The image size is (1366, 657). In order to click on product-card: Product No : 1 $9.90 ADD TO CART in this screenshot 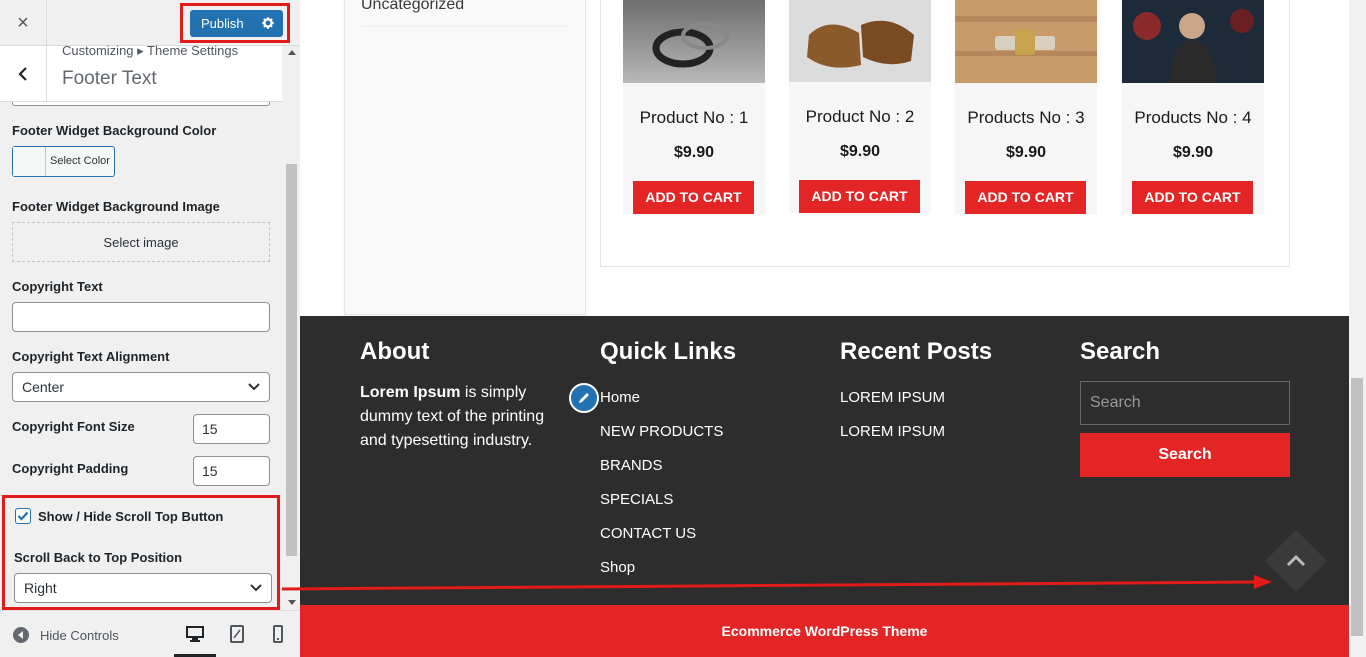, I will do `click(694, 107)`.